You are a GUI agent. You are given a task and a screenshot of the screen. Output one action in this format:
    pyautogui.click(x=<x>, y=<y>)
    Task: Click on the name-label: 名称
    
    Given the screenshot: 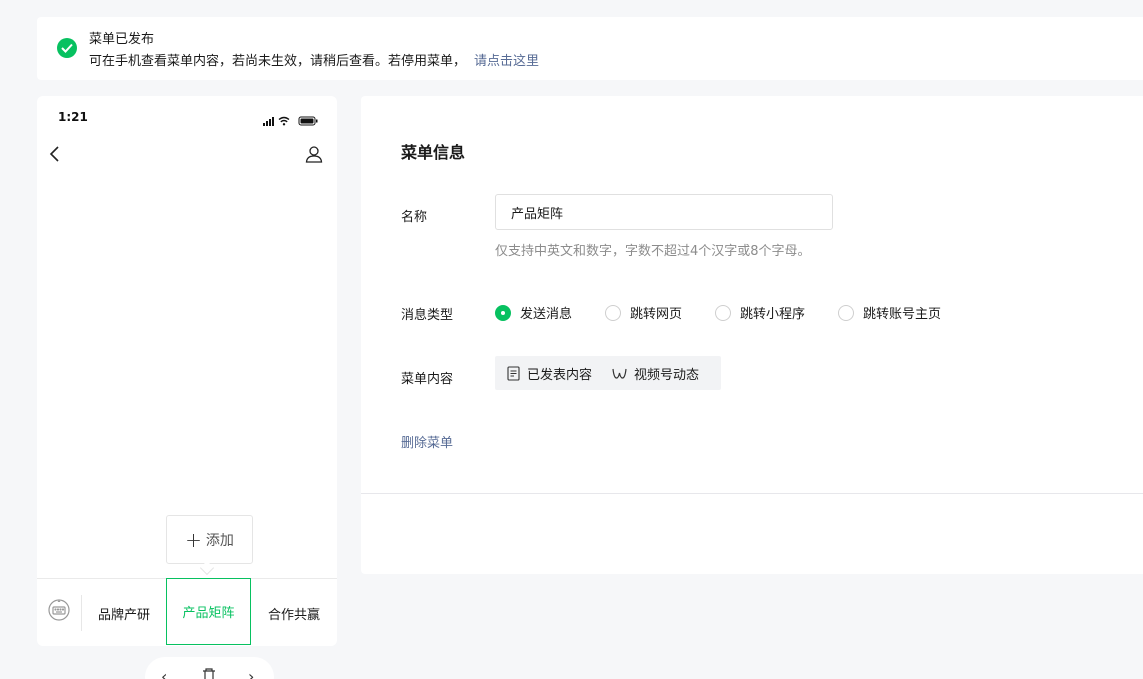 What is the action you would take?
    pyautogui.click(x=414, y=217)
    